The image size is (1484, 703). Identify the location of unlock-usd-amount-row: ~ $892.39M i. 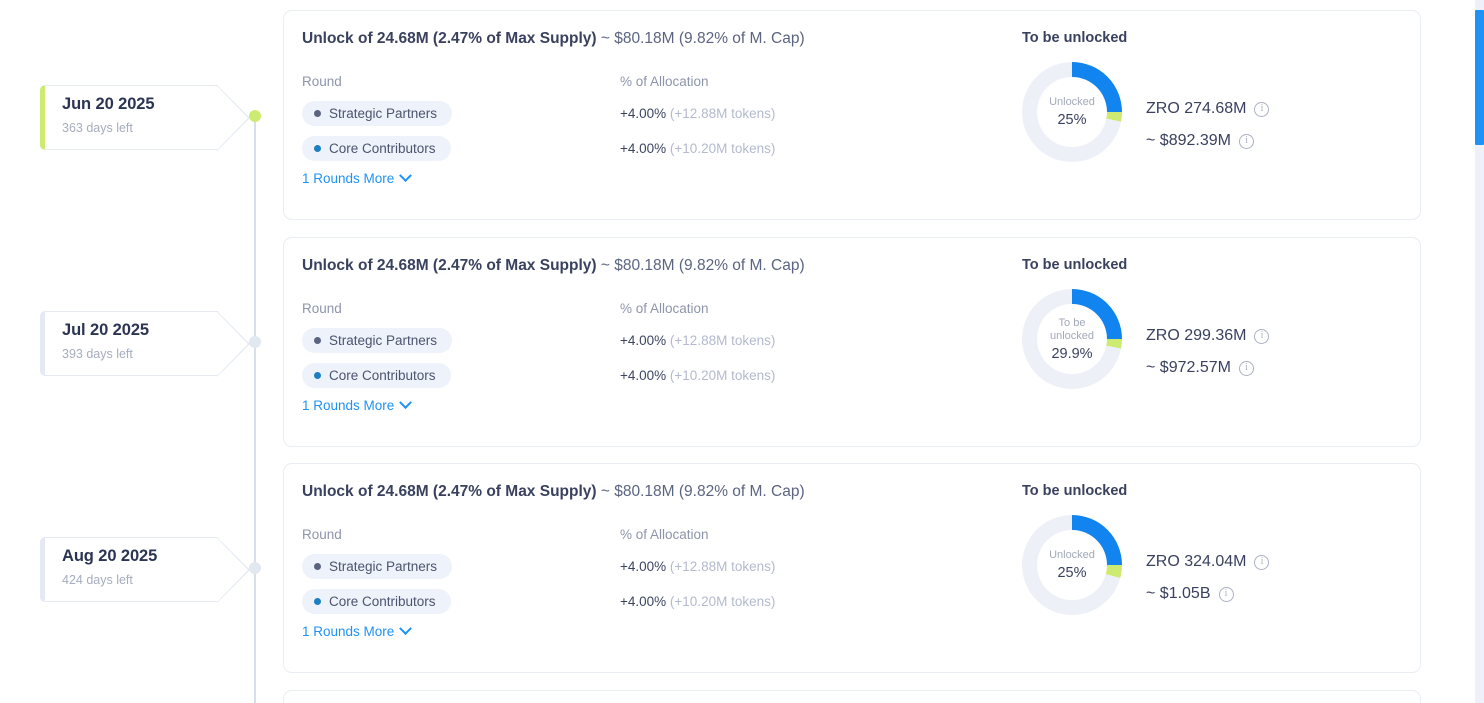
(1200, 141).